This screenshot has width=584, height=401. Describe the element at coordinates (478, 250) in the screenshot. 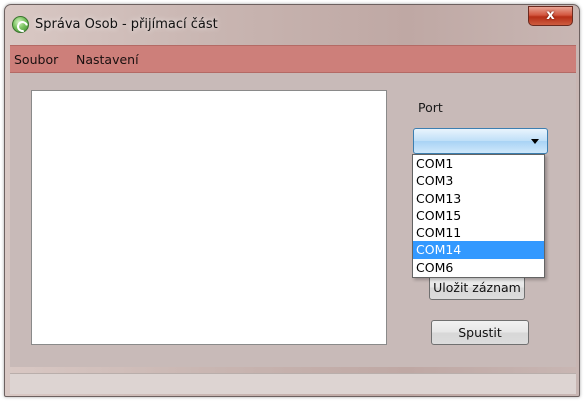

I see `port-option-com14: COM14` at that location.